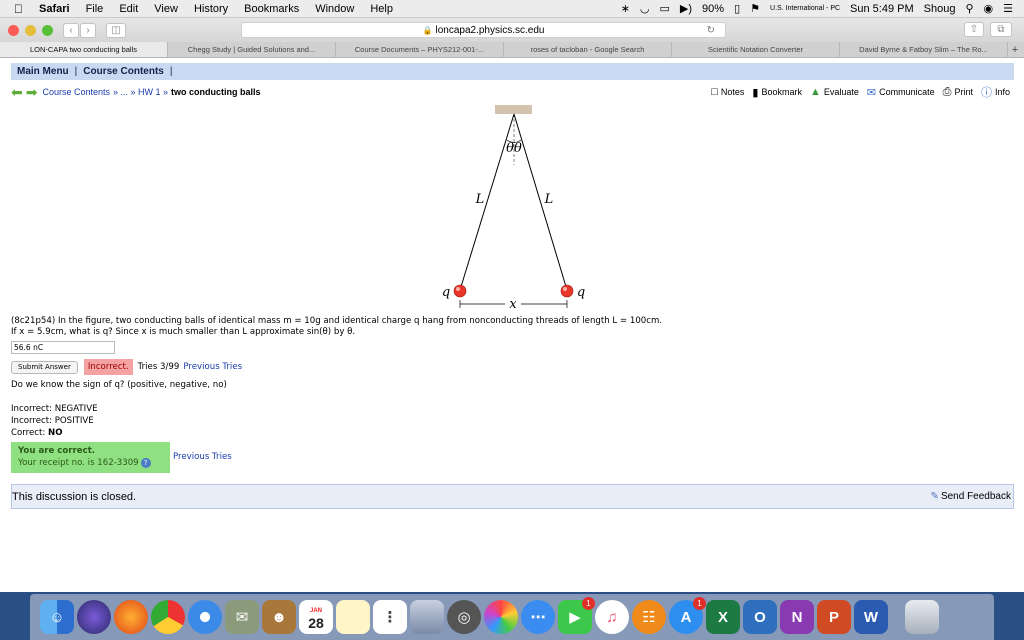 This screenshot has width=1024, height=640. What do you see at coordinates (871, 617) in the screenshot?
I see `word-icon: W` at bounding box center [871, 617].